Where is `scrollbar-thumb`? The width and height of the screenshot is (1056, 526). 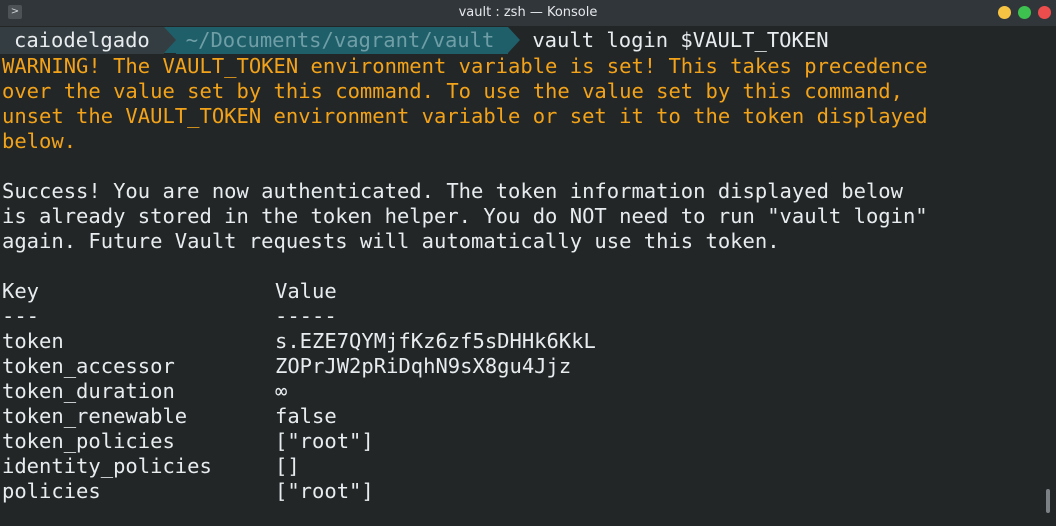
scrollbar-thumb is located at coordinates (1048, 501).